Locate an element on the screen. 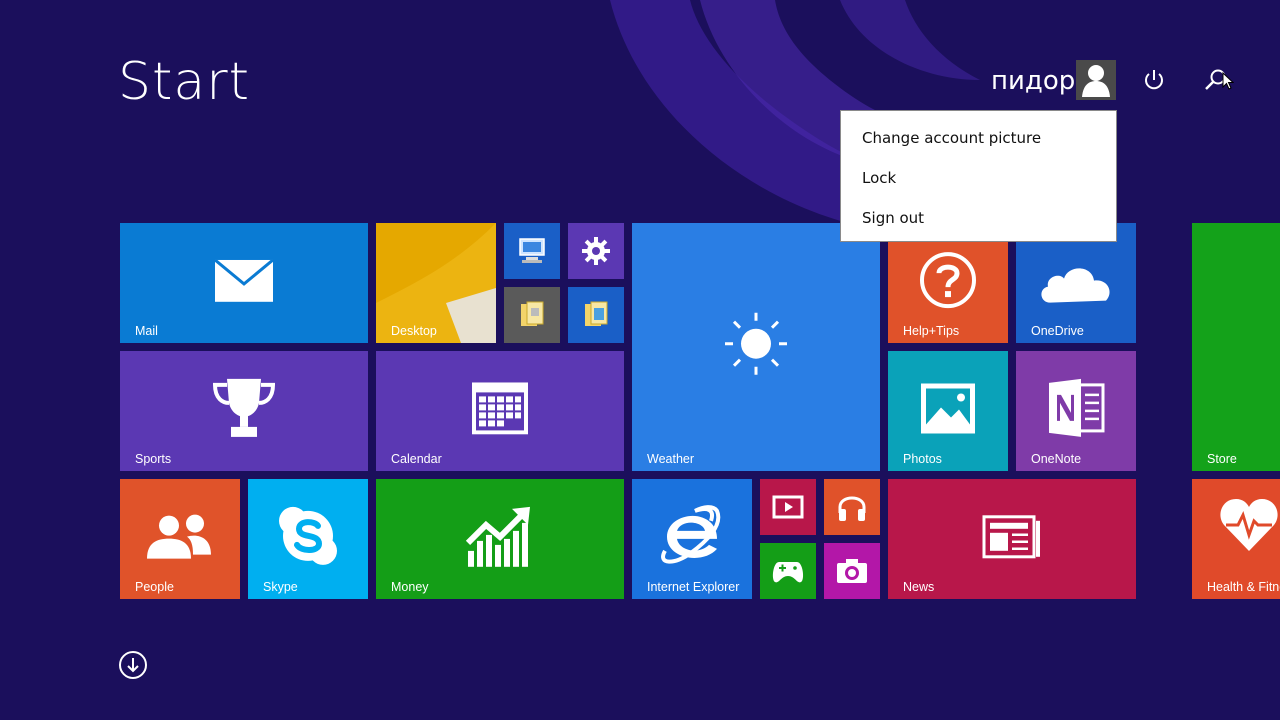  tile-mail: Mail is located at coordinates (244, 283).